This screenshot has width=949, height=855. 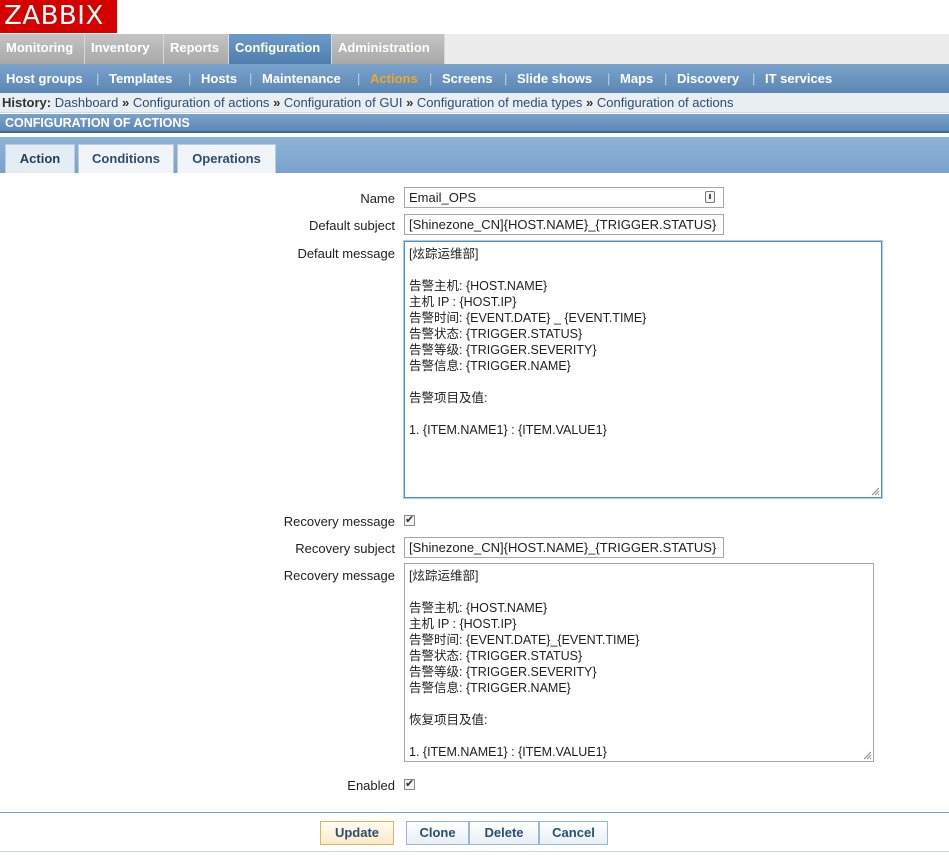 I want to click on tab-conditions: Conditions, so click(x=126, y=158).